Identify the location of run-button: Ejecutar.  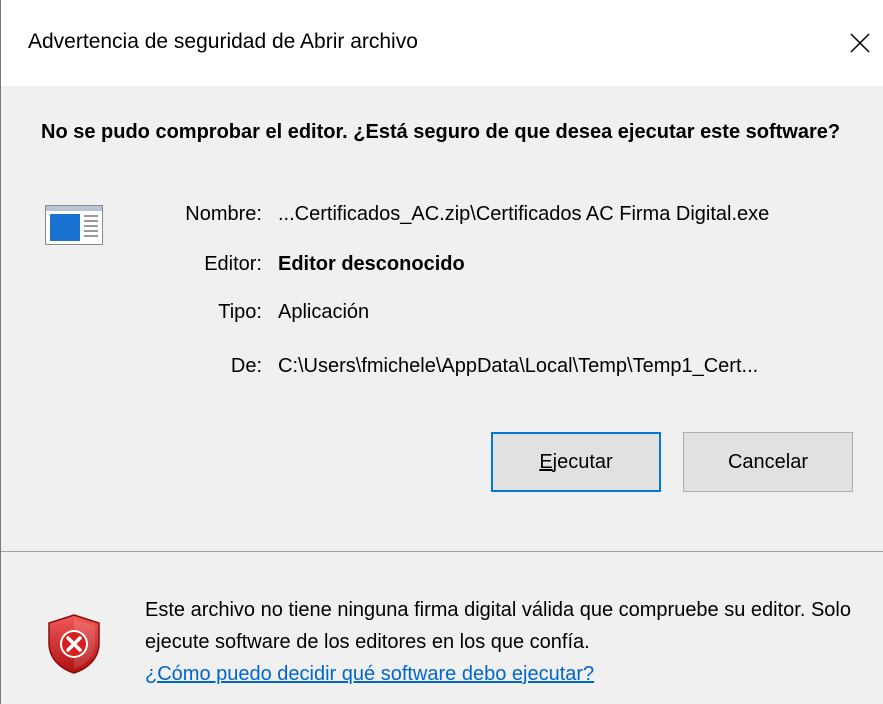
(576, 462).